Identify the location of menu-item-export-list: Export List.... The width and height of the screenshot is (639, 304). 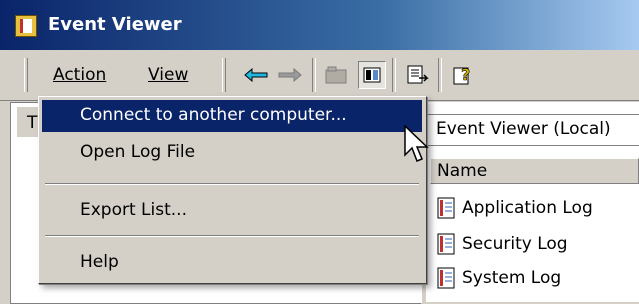
(232, 211).